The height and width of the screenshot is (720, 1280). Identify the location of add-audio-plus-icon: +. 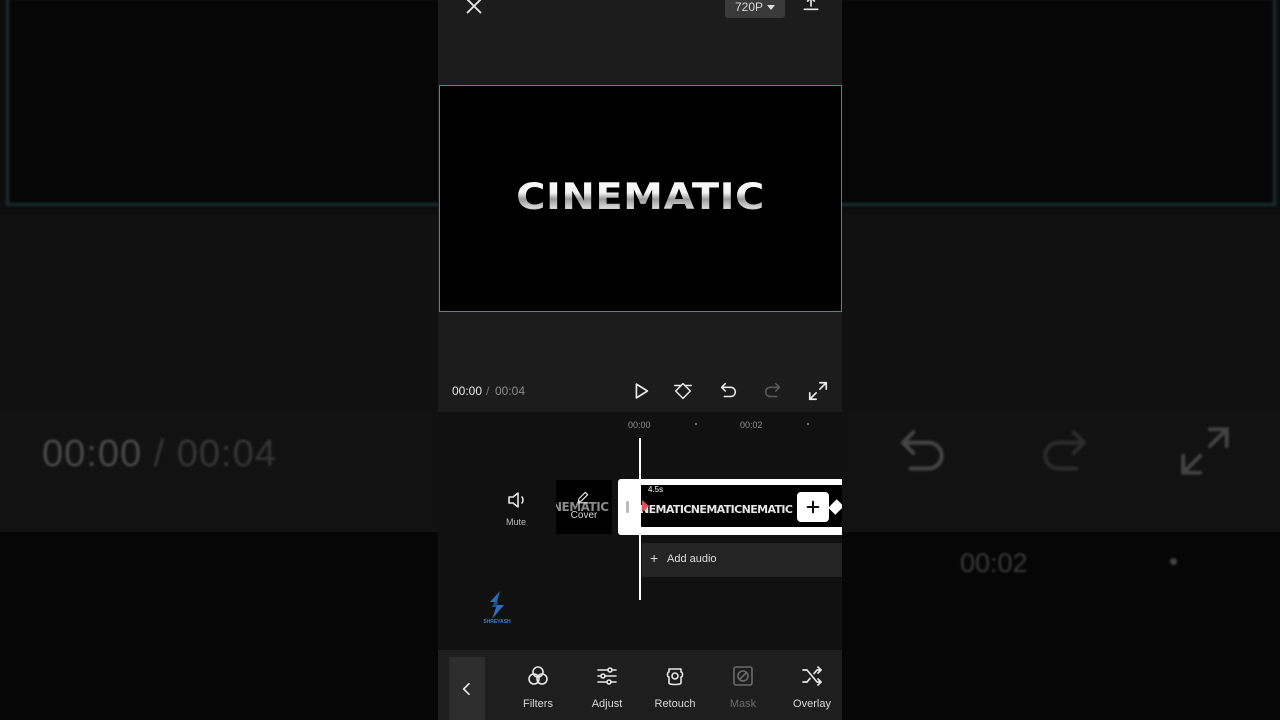
(654, 558).